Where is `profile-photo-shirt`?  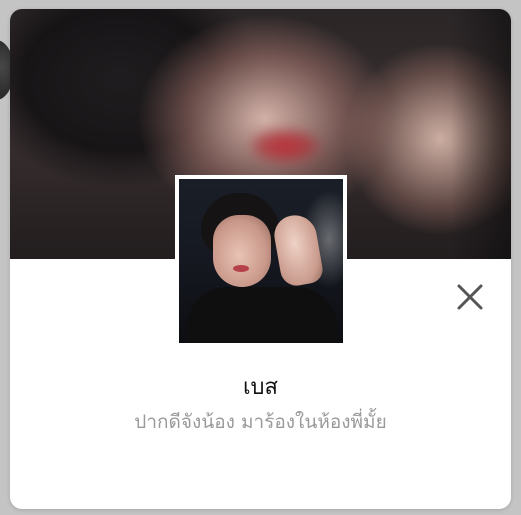 profile-photo-shirt is located at coordinates (262, 315).